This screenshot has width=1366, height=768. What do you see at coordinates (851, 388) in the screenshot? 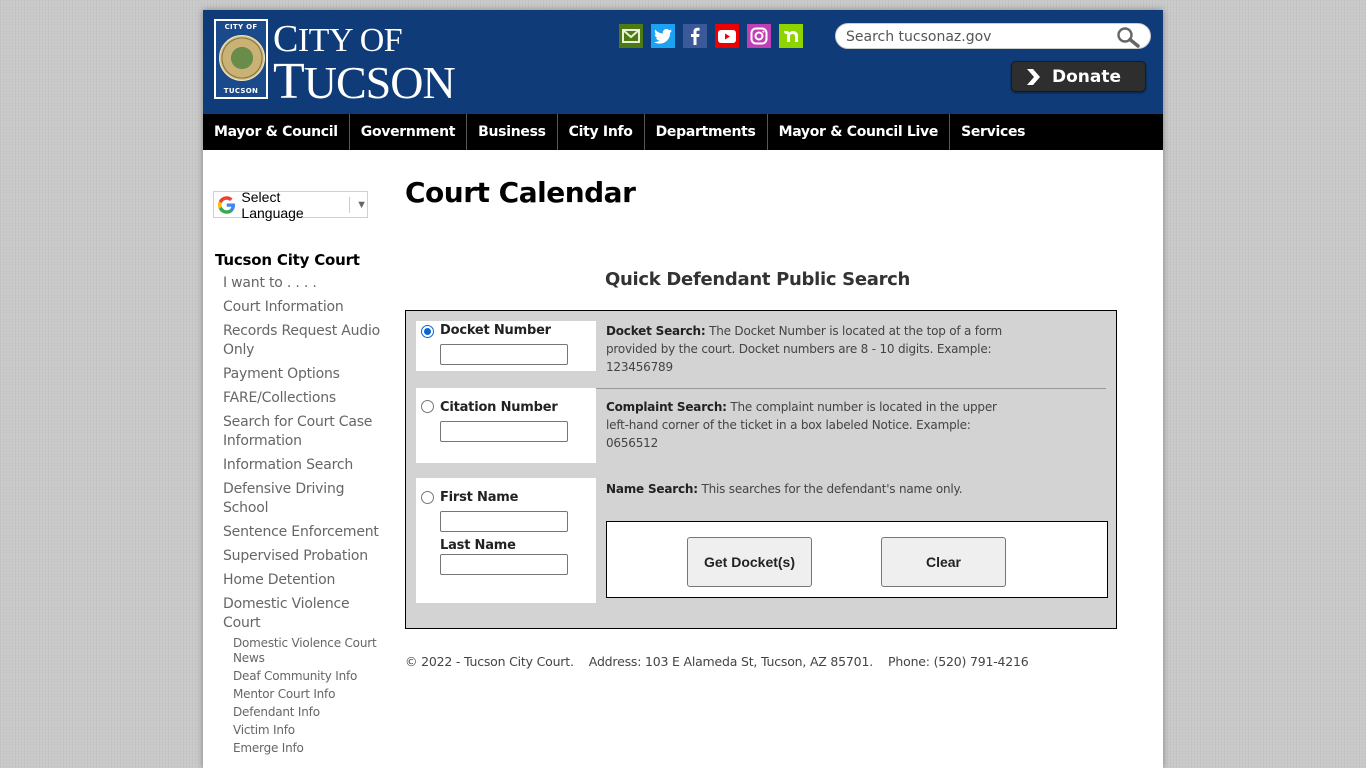
I see `section-divider` at bounding box center [851, 388].